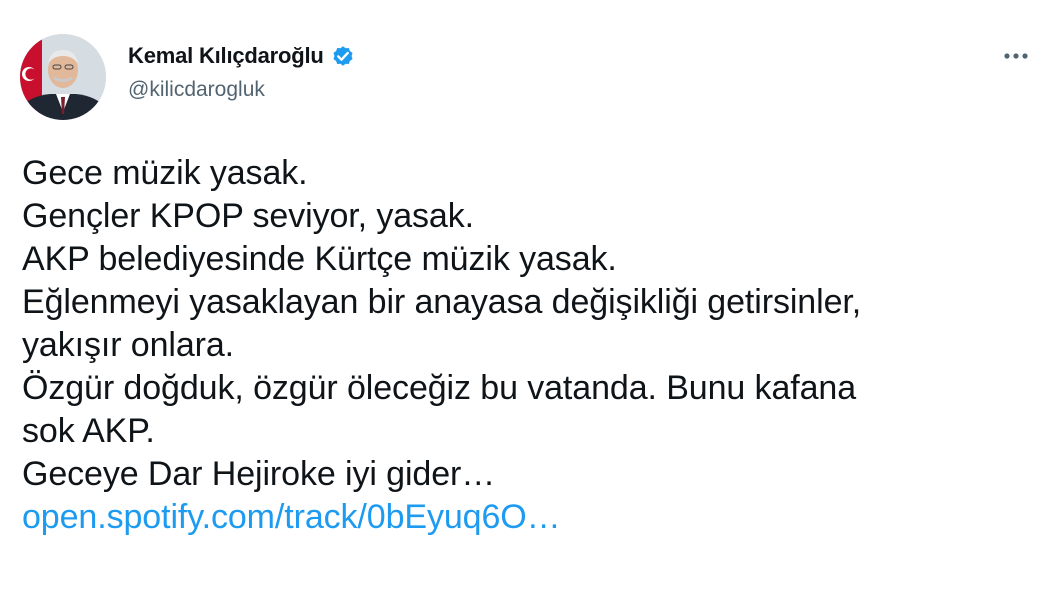  What do you see at coordinates (226, 56) in the screenshot?
I see `display-name: Kemal Kılıçdaroğlu` at bounding box center [226, 56].